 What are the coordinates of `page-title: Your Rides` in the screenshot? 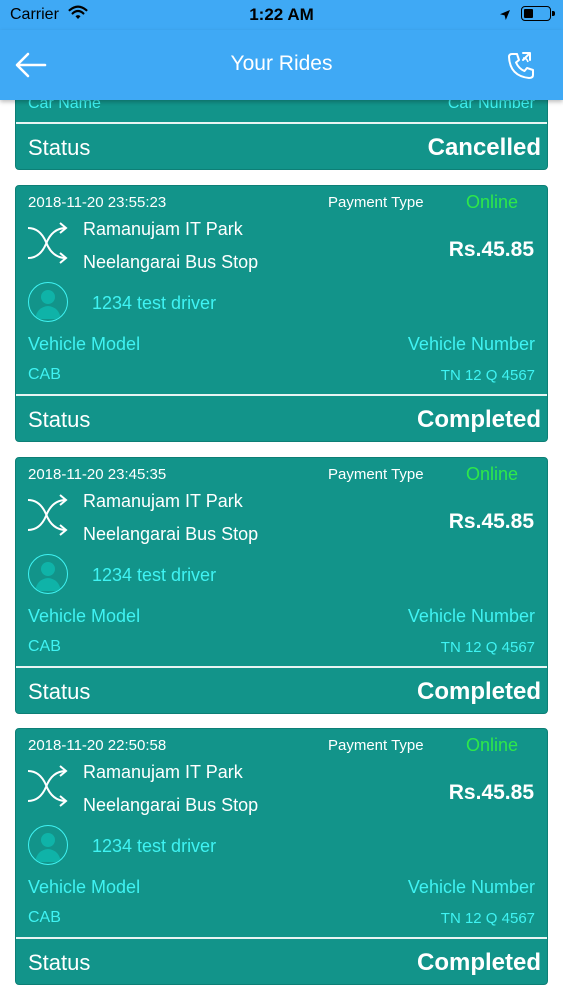 It's located at (281, 63).